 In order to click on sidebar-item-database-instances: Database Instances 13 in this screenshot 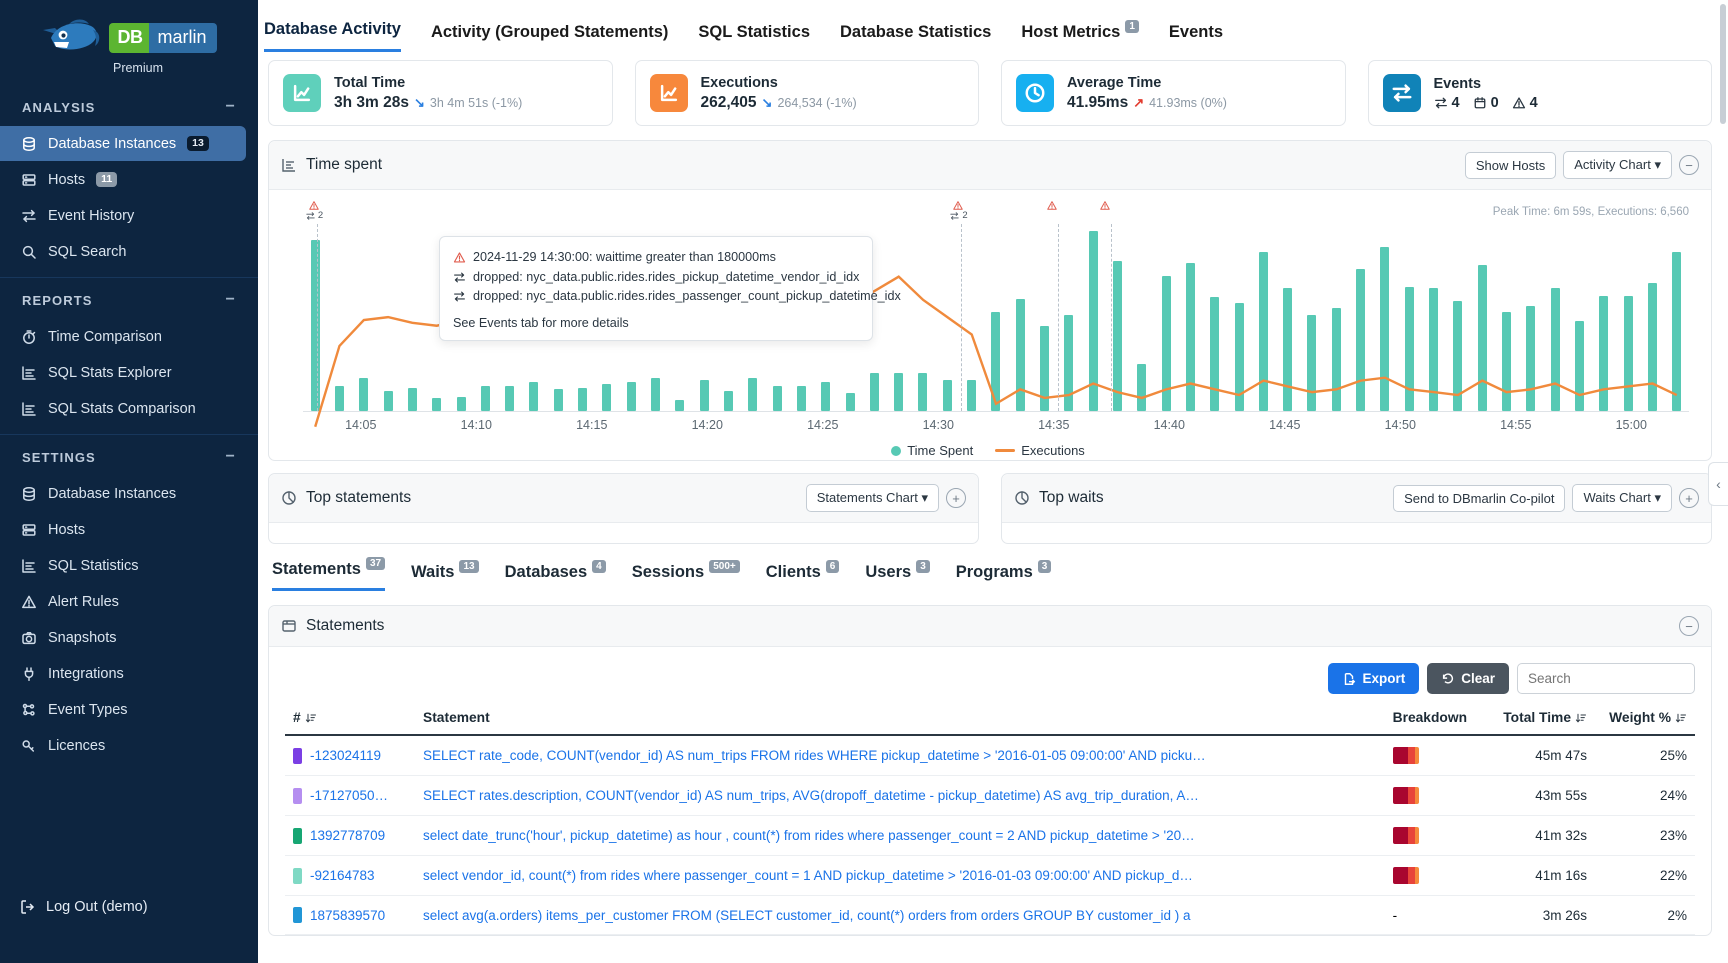, I will do `click(123, 143)`.